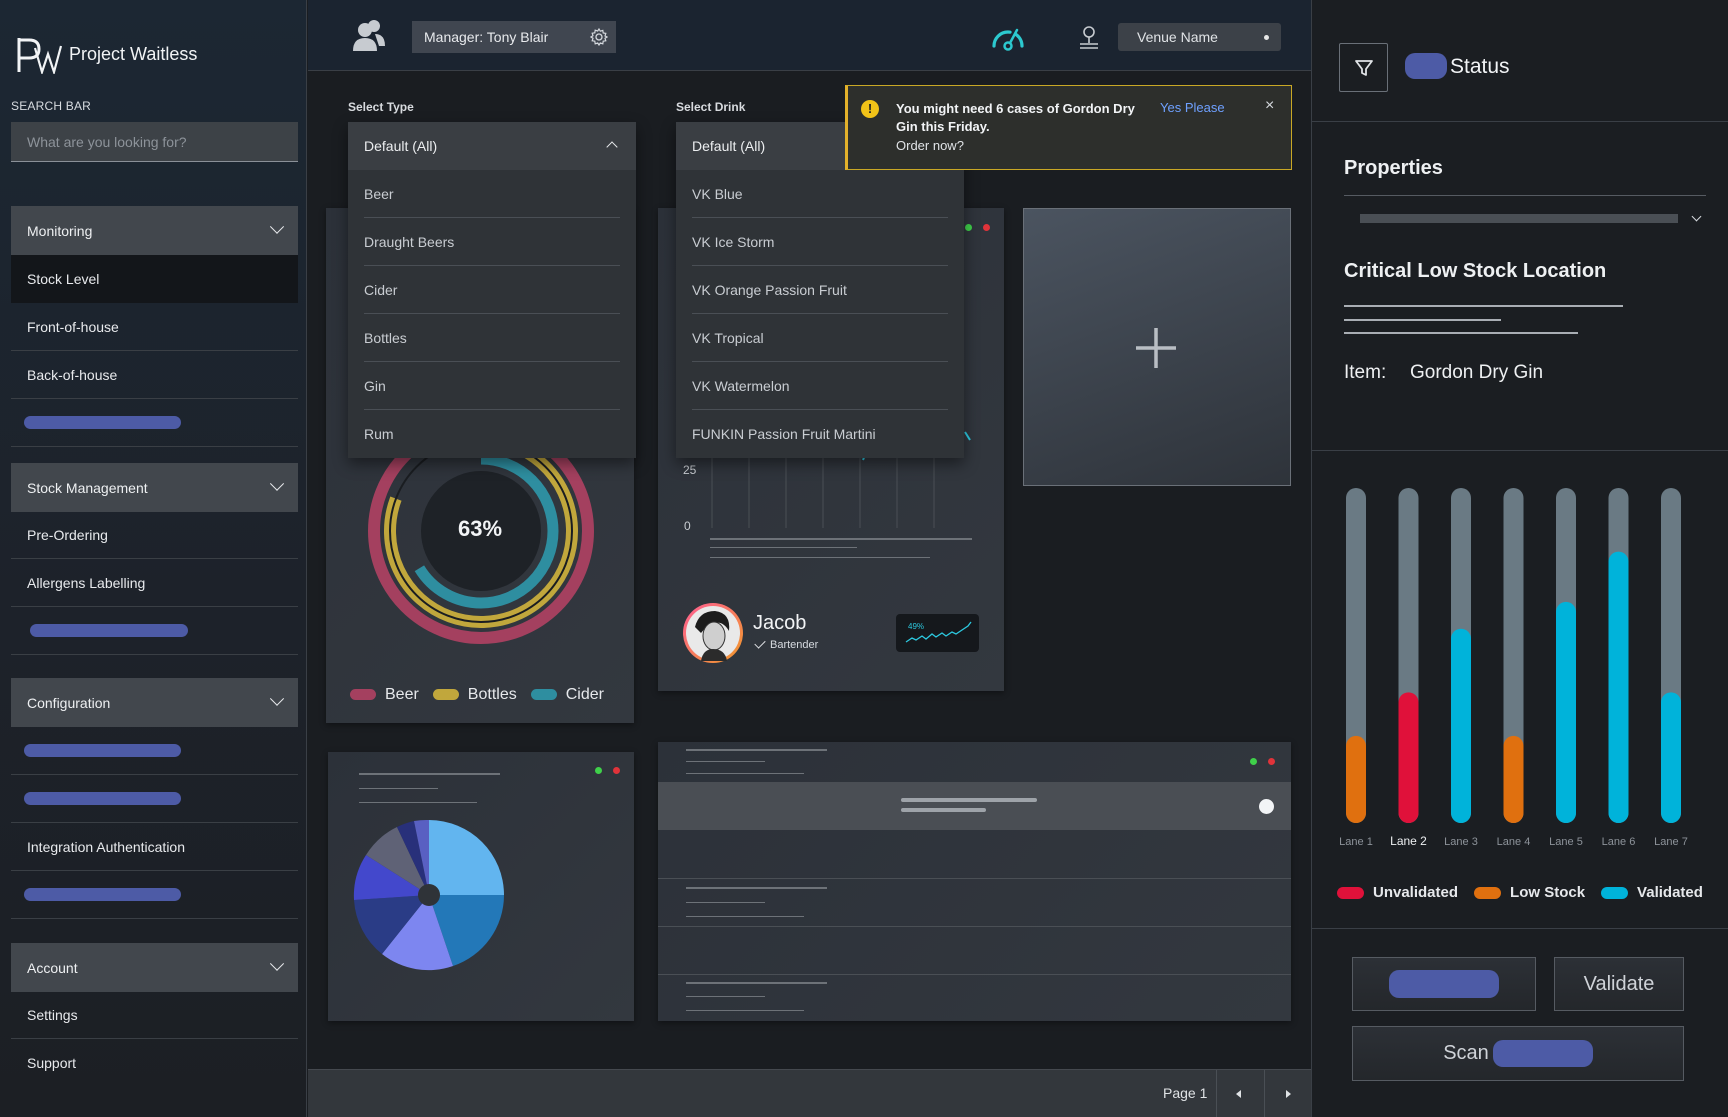 The image size is (1728, 1117). What do you see at coordinates (1266, 806) in the screenshot?
I see `check-circle-icon` at bounding box center [1266, 806].